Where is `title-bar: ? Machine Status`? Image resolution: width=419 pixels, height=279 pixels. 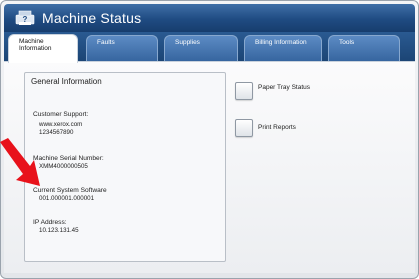
title-bar: ? Machine Status is located at coordinates (209, 18).